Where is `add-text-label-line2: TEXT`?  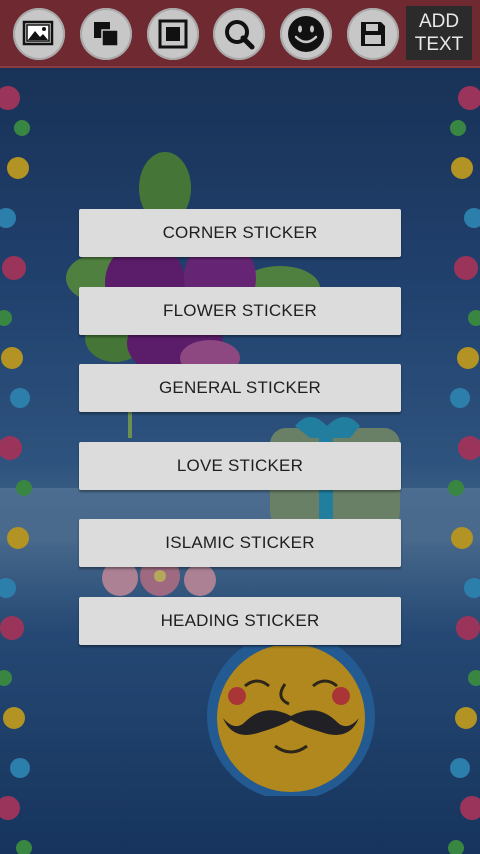 add-text-label-line2: TEXT is located at coordinates (439, 44).